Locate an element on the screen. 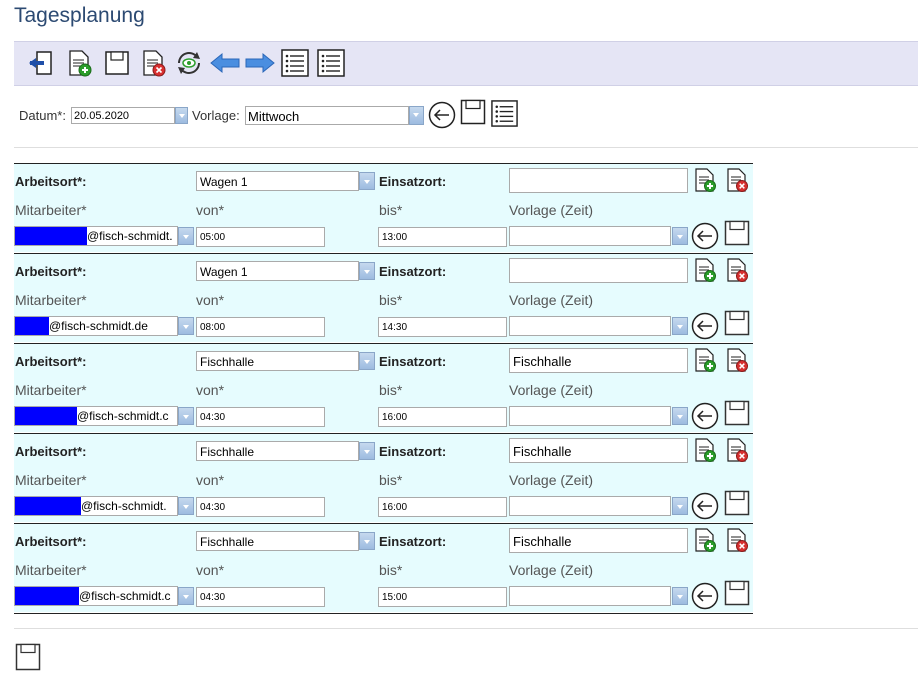 The height and width of the screenshot is (680, 918). list-button is located at coordinates (295, 63).